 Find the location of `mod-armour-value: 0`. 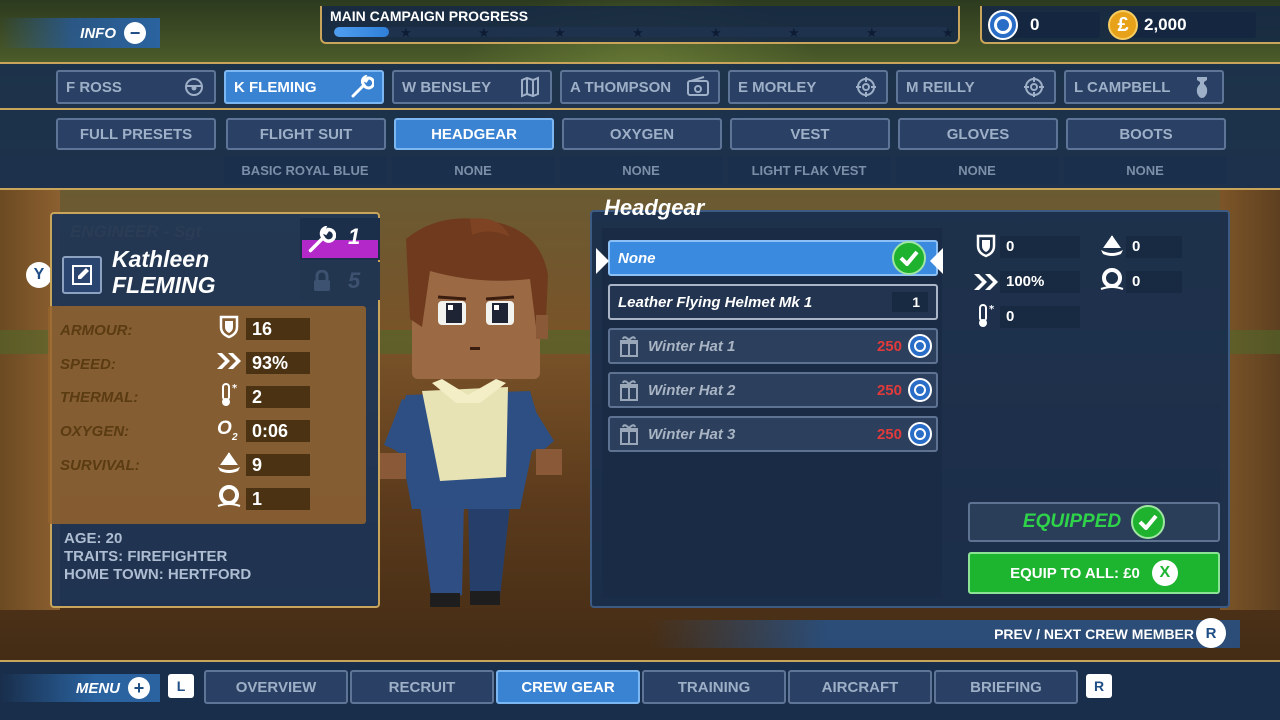

mod-armour-value: 0 is located at coordinates (1040, 247).